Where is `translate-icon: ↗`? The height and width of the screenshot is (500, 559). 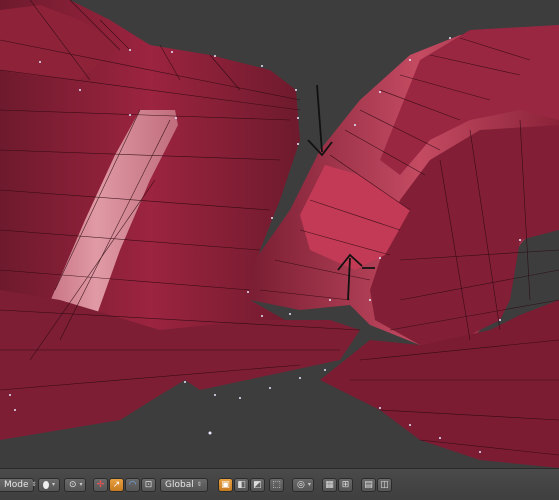 translate-icon: ↗ is located at coordinates (116, 484).